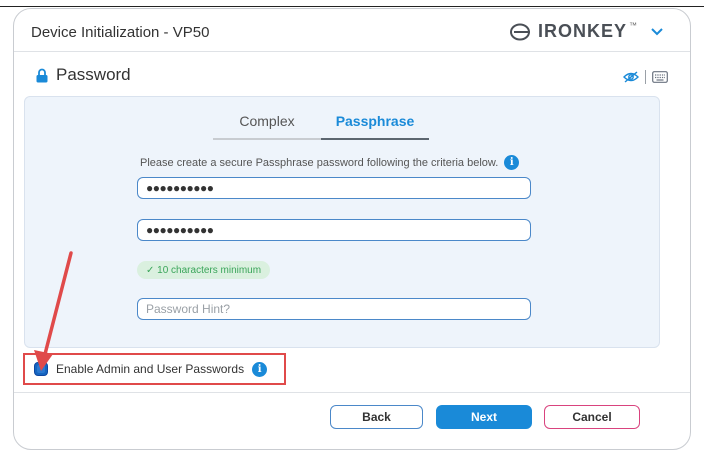 The width and height of the screenshot is (704, 450). What do you see at coordinates (180, 230) in the screenshot?
I see `confirm-password-value: ●●●●●●●●●●` at bounding box center [180, 230].